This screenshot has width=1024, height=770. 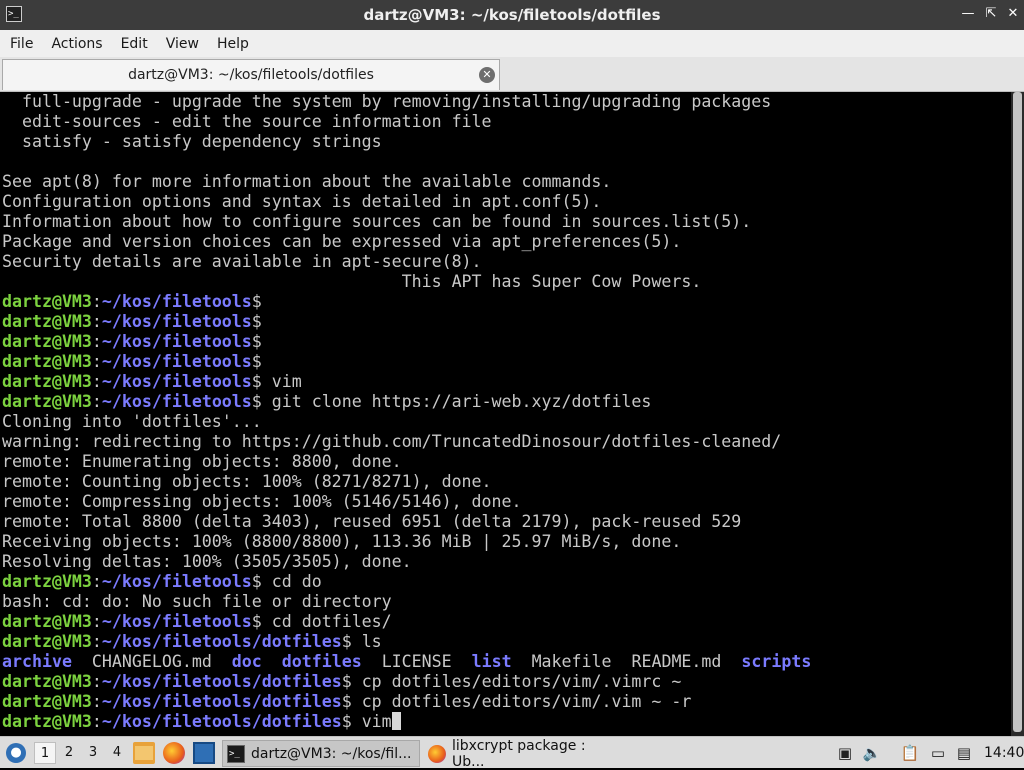 What do you see at coordinates (456, 401) in the screenshot?
I see `command-text: git clone https://ari-web.xyz/dotfiles` at bounding box center [456, 401].